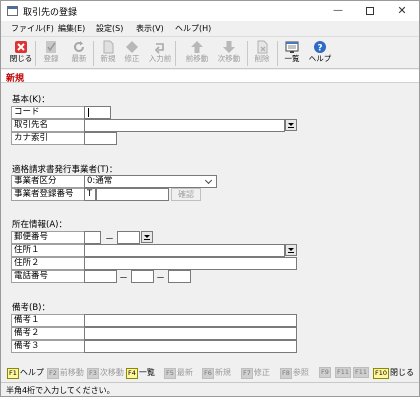 This screenshot has width=420, height=397. I want to click on code-label: コード, so click(48, 112).